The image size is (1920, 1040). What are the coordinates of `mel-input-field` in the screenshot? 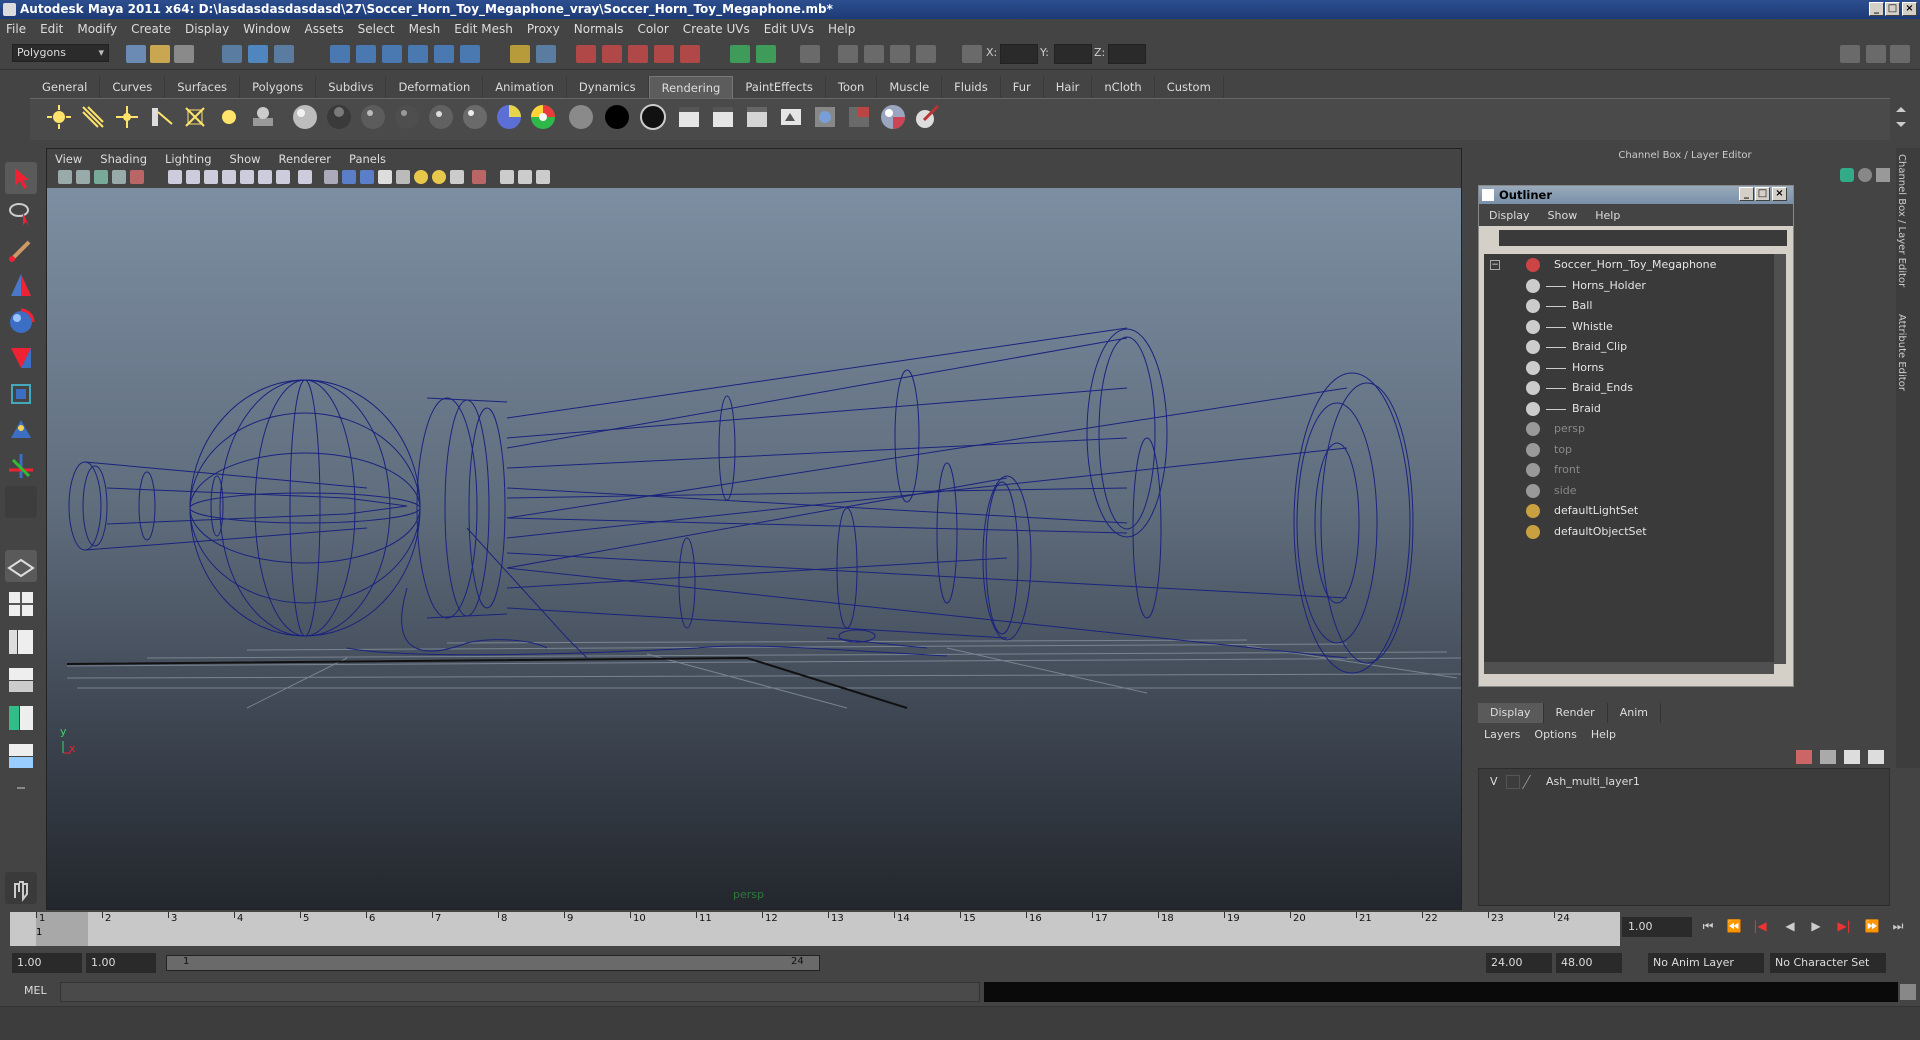 It's located at (520, 992).